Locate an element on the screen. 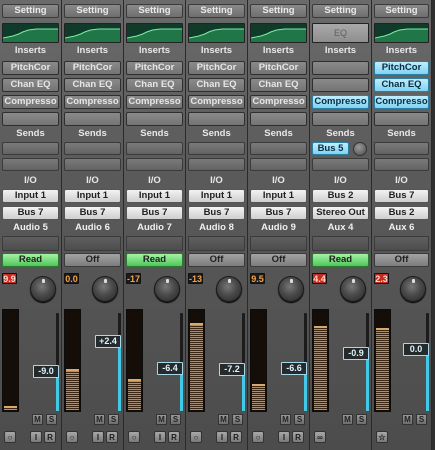 The image size is (435, 450). input-slot: Bus 2 is located at coordinates (340, 196).